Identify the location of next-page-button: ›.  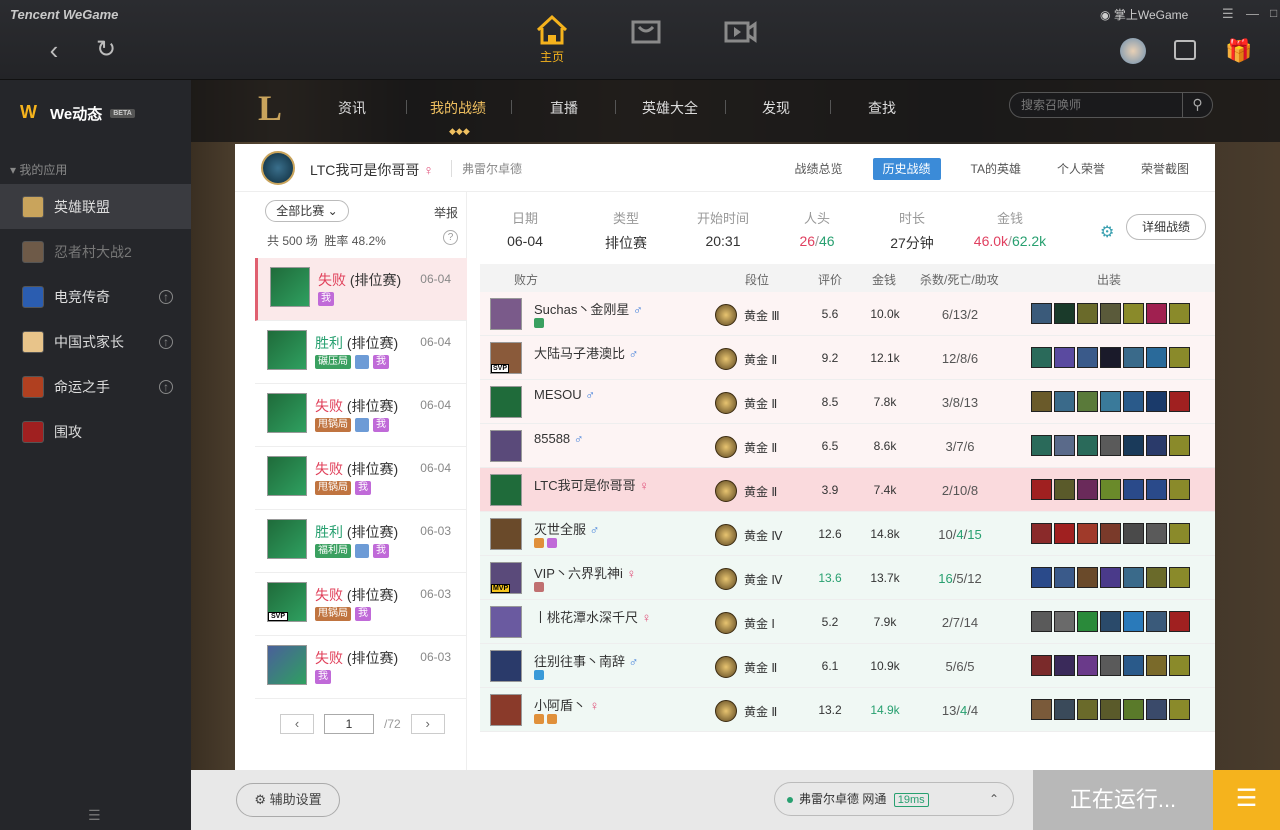
(427, 724).